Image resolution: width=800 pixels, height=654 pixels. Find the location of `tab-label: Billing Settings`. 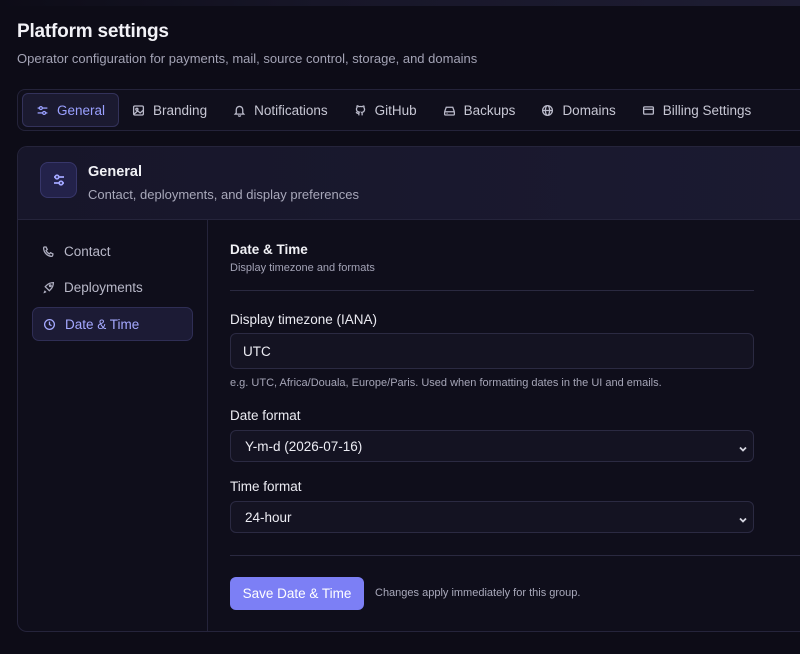

tab-label: Billing Settings is located at coordinates (707, 110).